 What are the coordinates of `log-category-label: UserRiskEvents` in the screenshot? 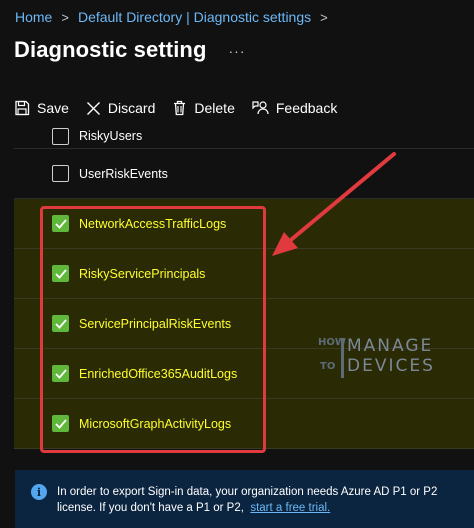 It's located at (123, 173).